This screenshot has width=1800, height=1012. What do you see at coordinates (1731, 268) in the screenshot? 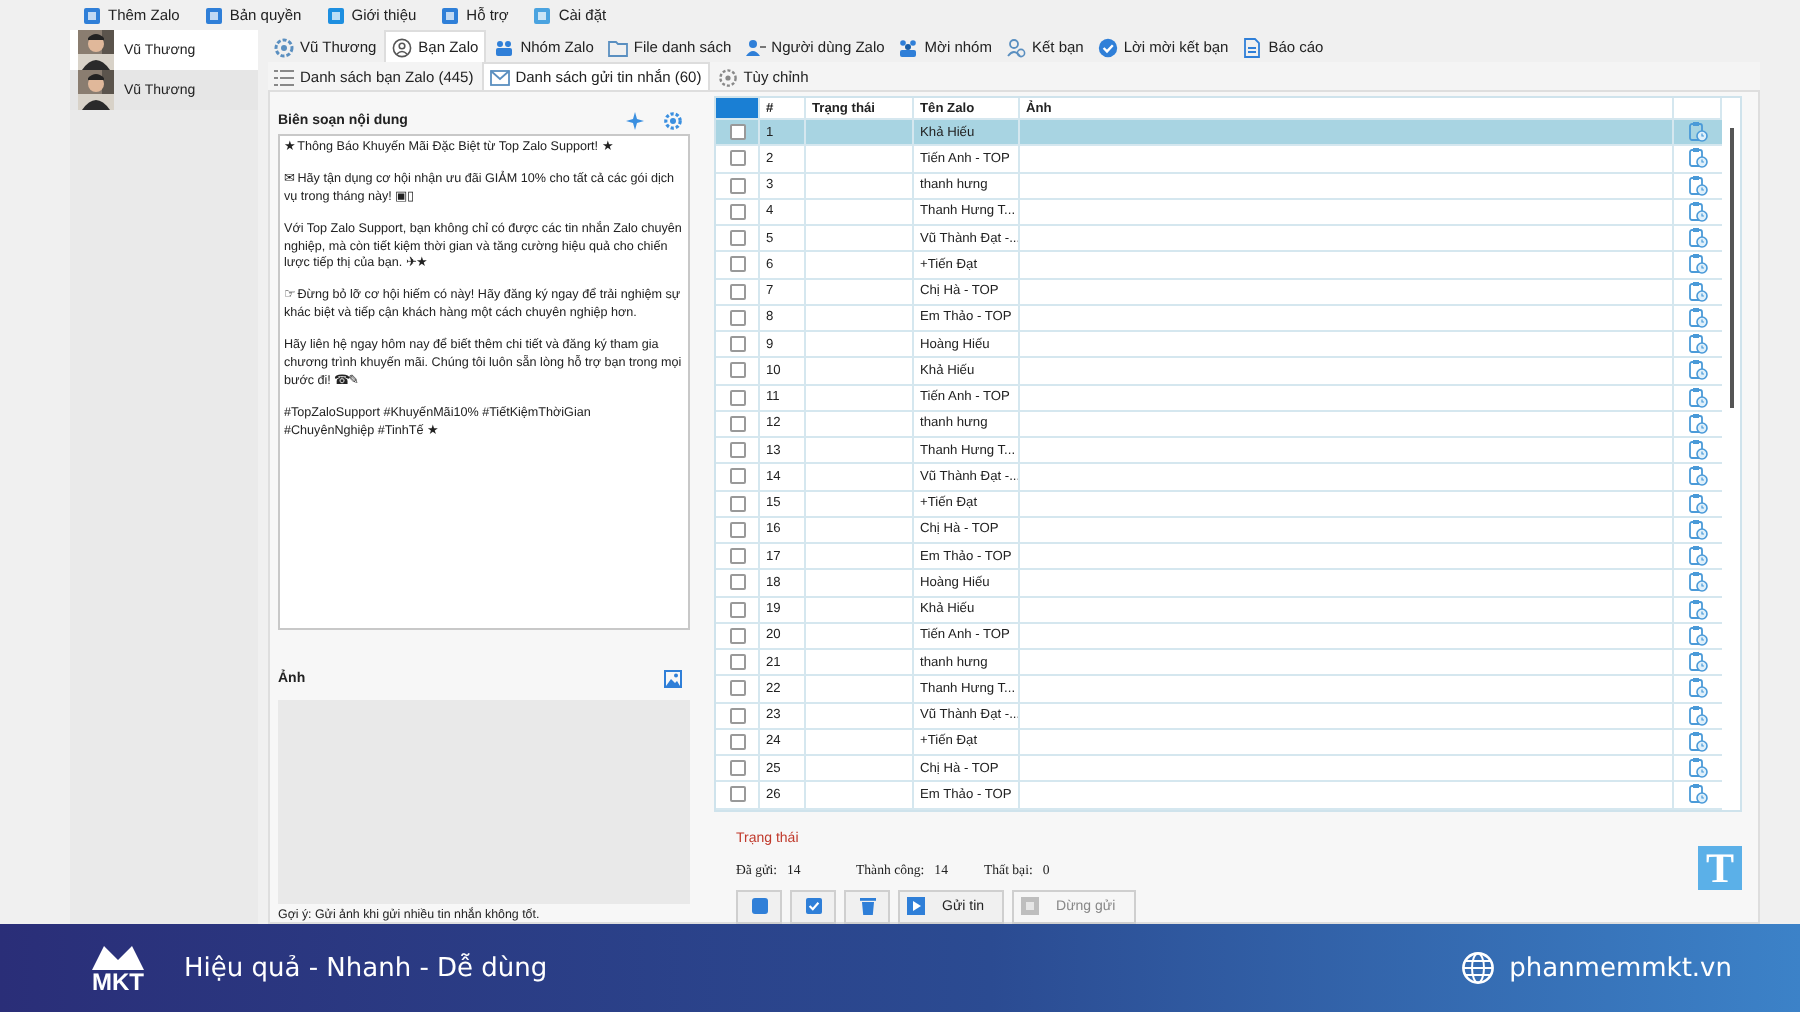
I see `scrollbar-thumb` at bounding box center [1731, 268].